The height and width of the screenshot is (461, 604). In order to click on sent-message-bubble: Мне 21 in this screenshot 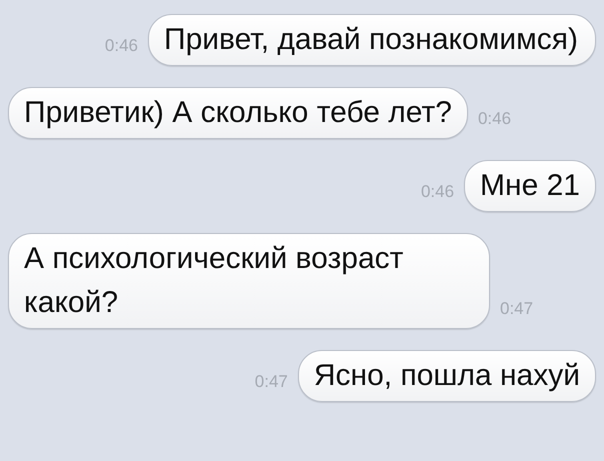, I will do `click(530, 186)`.